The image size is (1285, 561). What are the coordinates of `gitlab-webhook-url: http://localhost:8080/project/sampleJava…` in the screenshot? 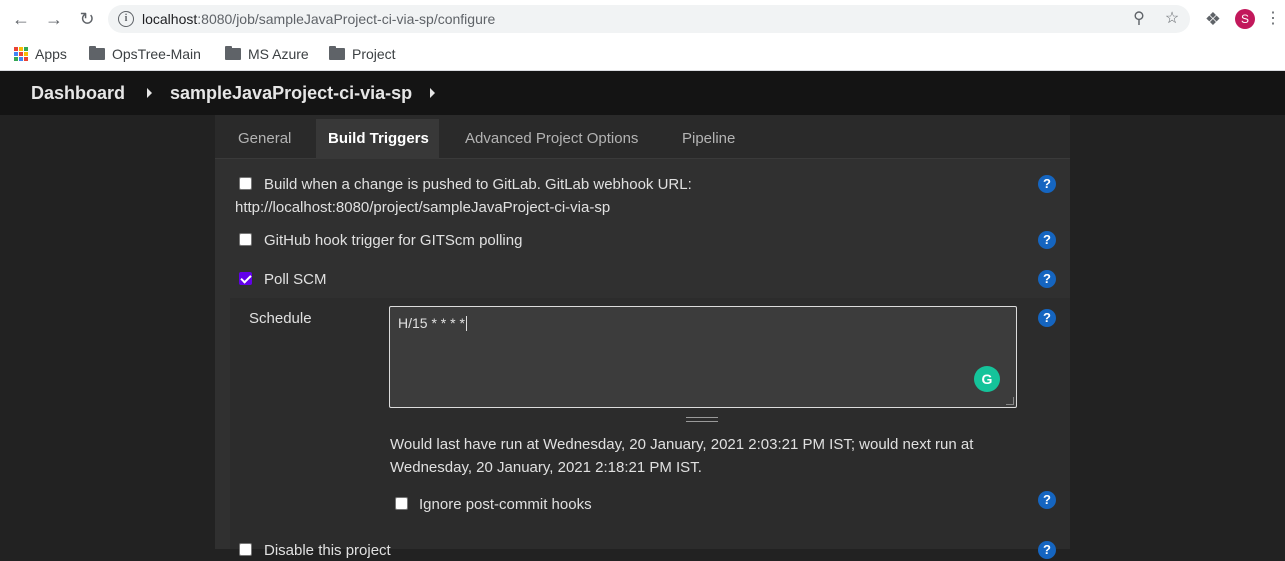 It's located at (423, 207).